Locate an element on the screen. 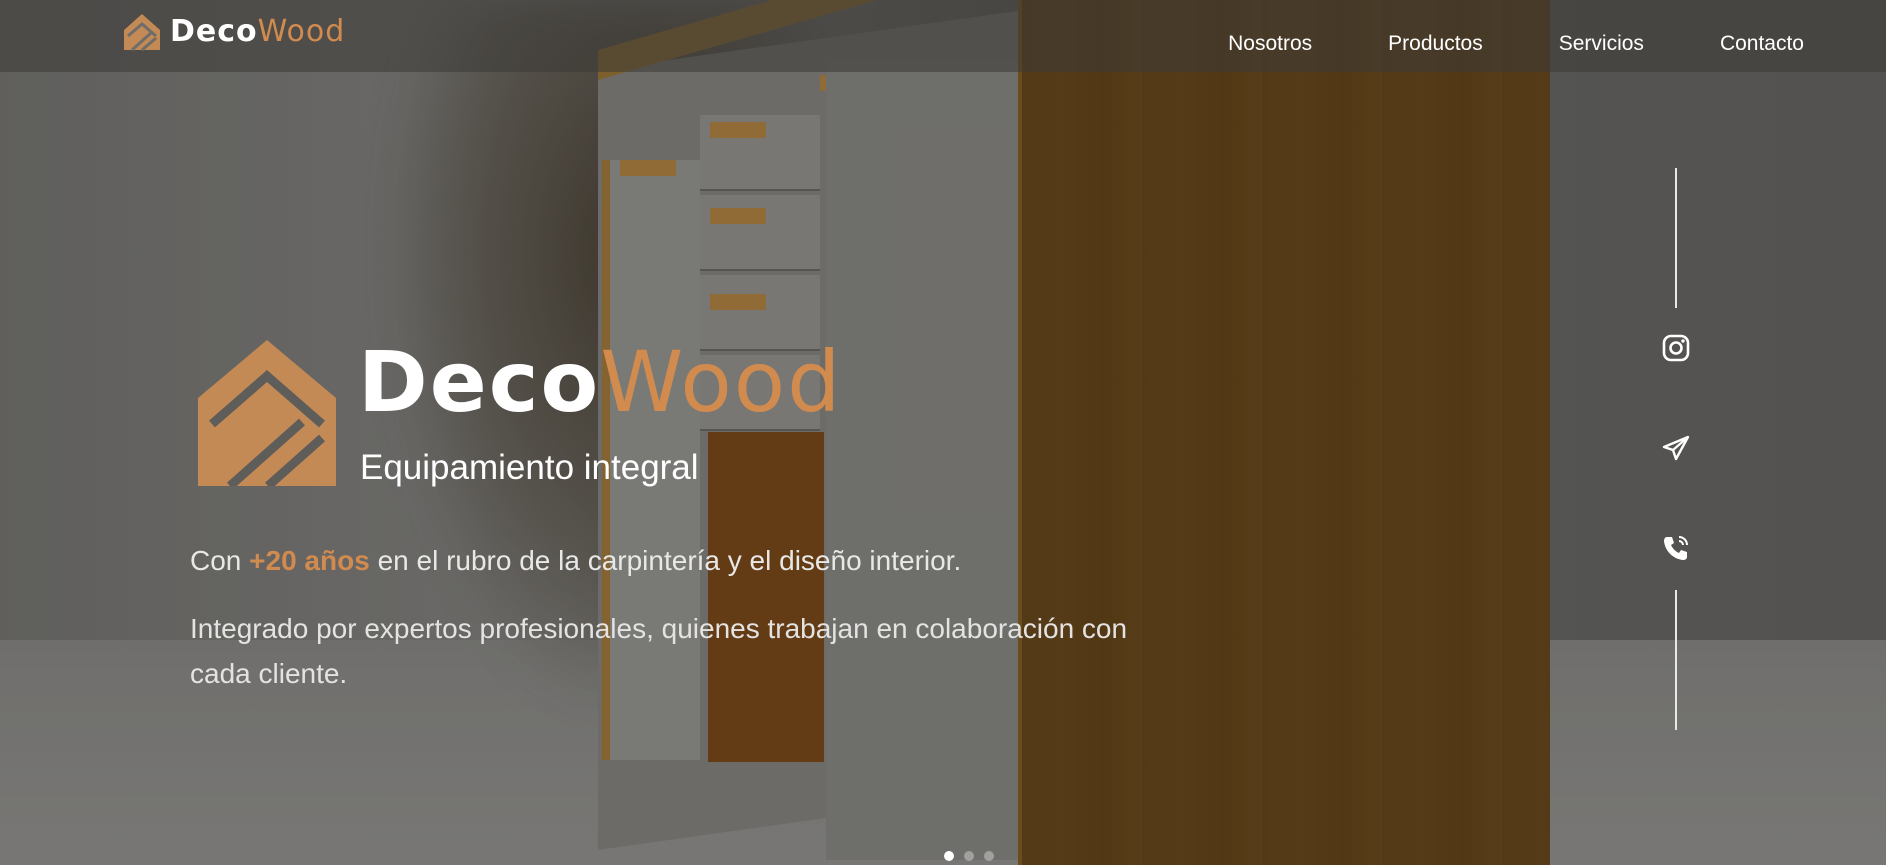 The image size is (1886, 865). phone-icon is located at coordinates (1676, 548).